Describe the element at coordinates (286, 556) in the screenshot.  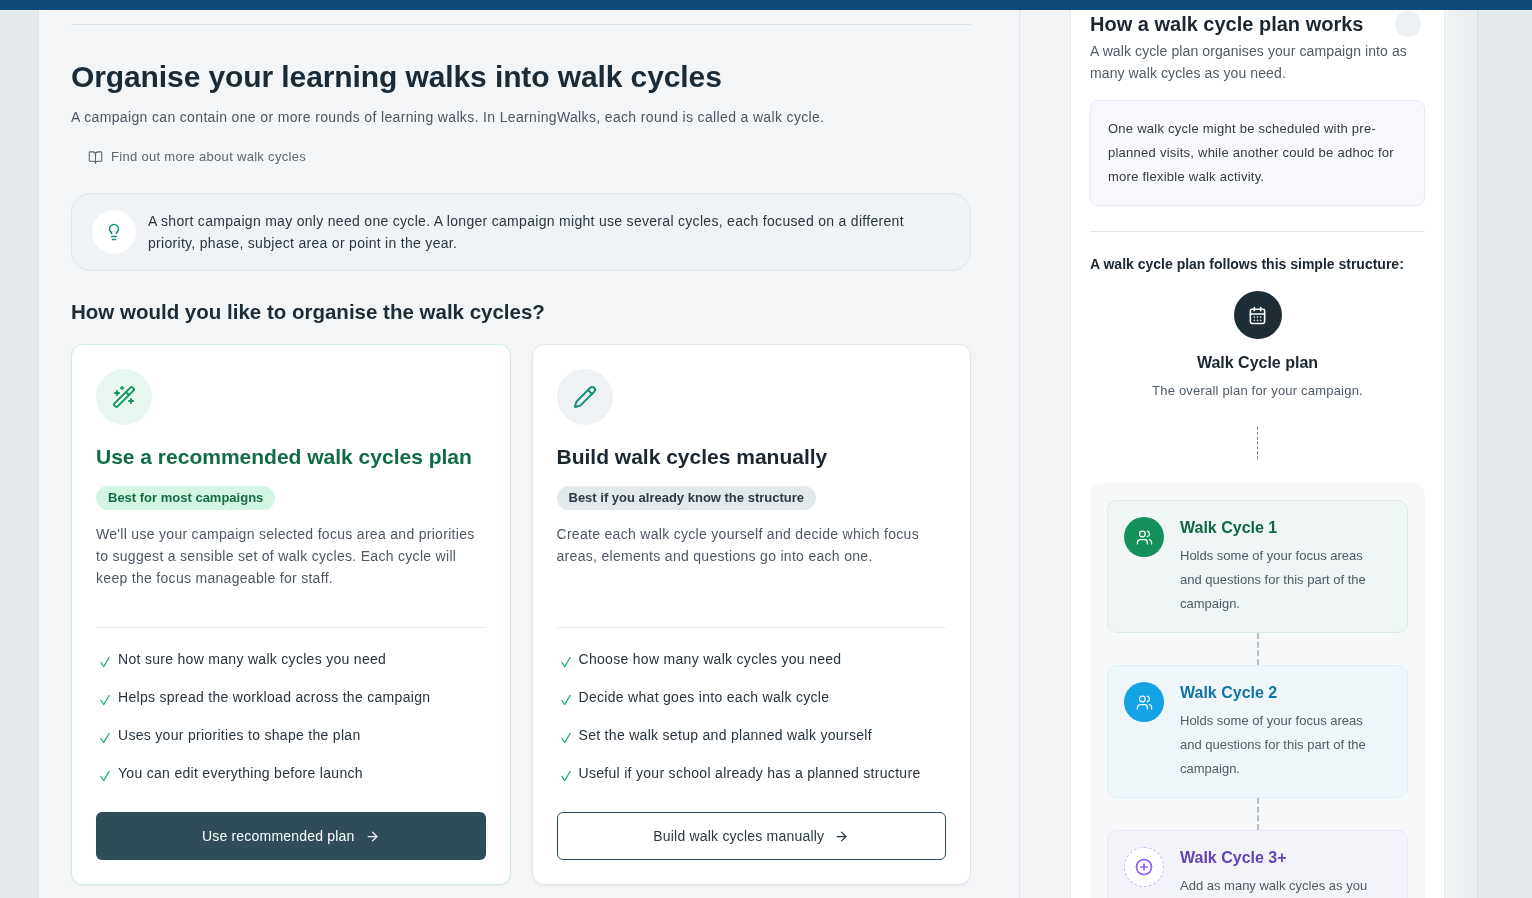
I see `option-description: We'll use your campaign selected focus area and priorities to suggest a sensible set of walk cycles. Each cycle will keep the focus manageable for staff.` at that location.